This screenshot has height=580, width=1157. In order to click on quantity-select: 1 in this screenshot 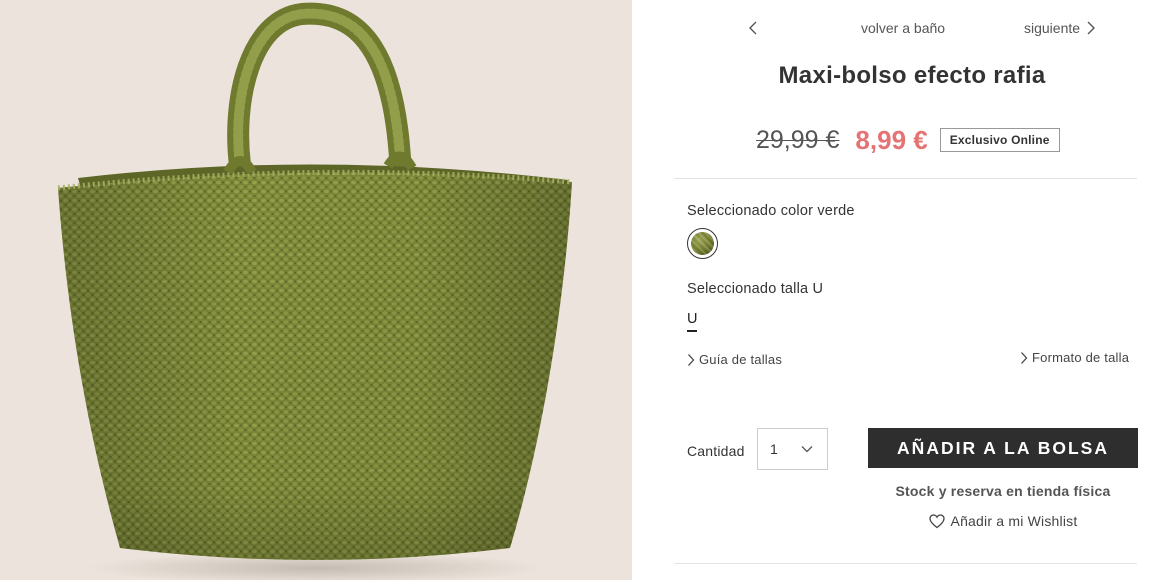, I will do `click(792, 449)`.